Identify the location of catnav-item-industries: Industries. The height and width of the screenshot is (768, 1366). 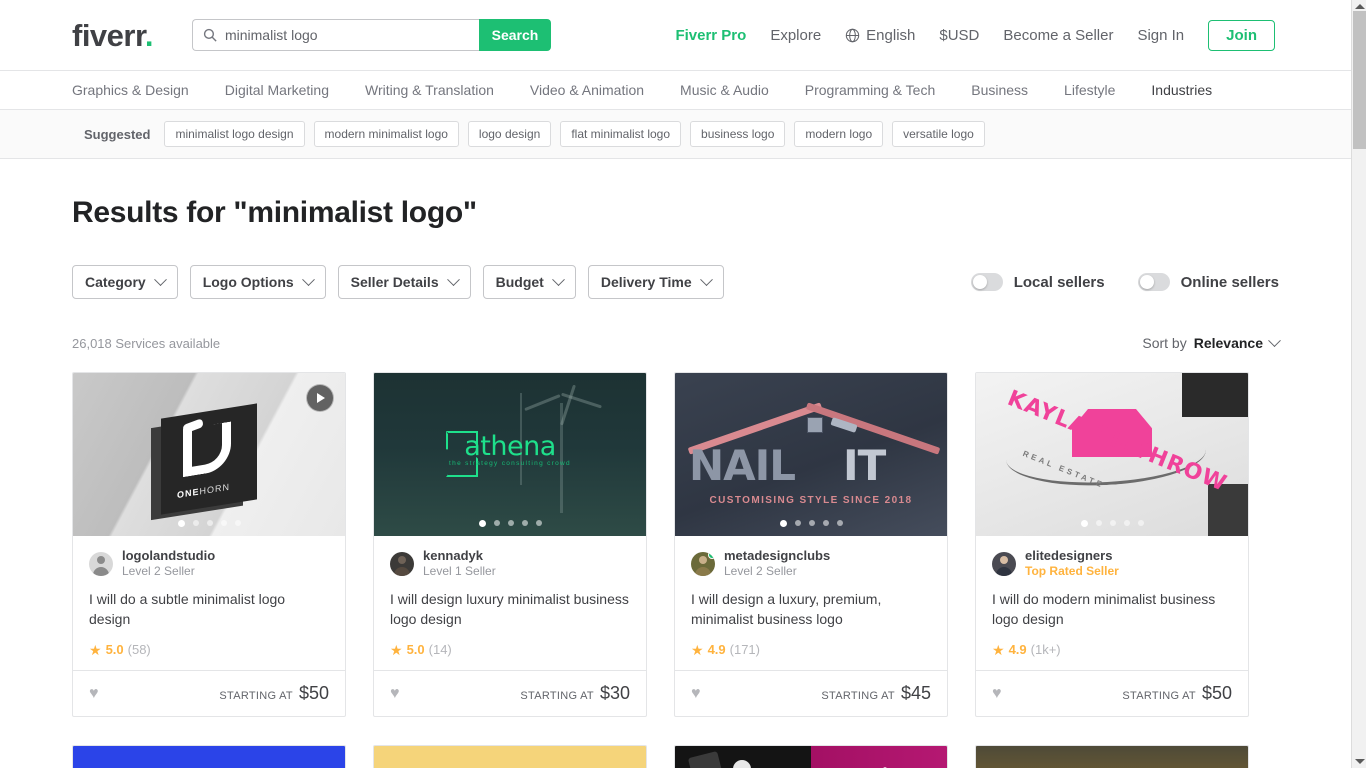
(1181, 90).